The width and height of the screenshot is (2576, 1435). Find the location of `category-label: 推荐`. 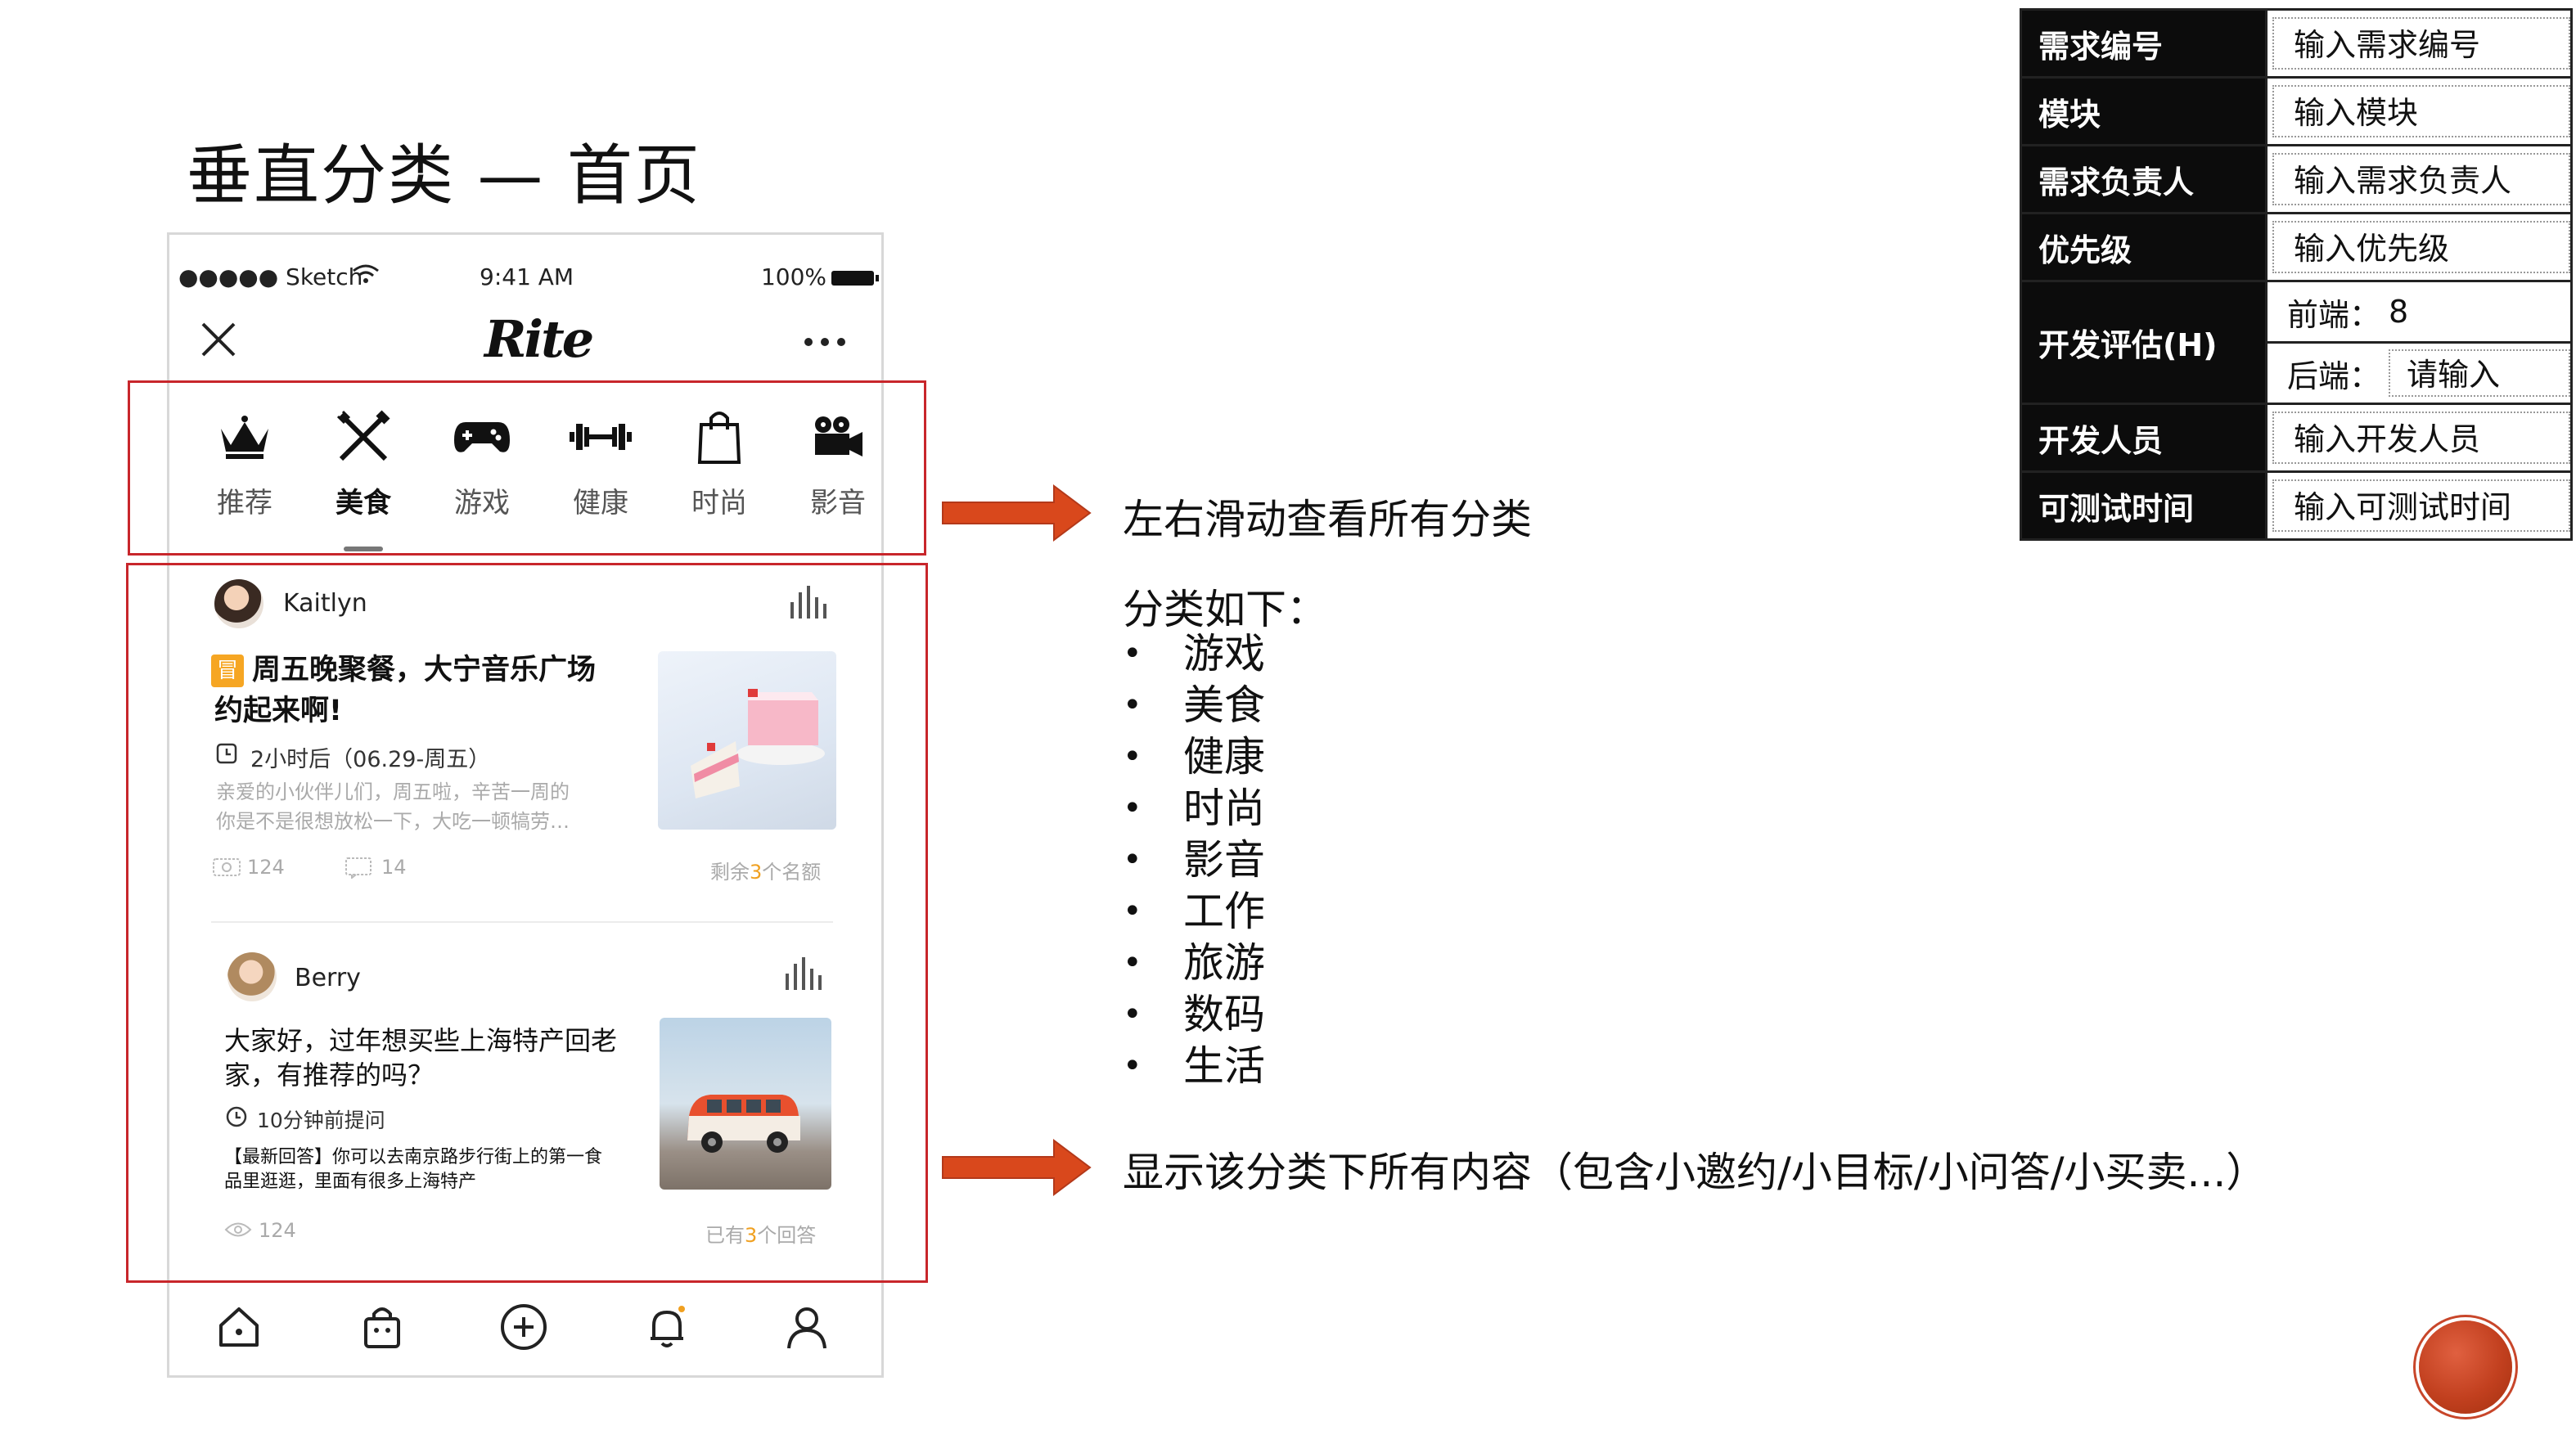

category-label: 推荐 is located at coordinates (244, 503).